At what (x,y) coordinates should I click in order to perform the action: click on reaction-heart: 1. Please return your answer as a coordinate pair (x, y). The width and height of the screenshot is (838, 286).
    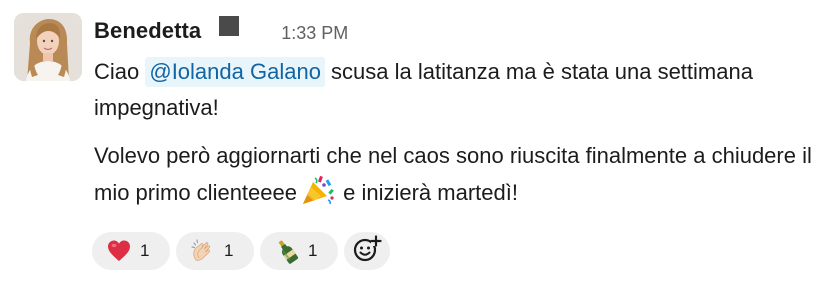
    Looking at the image, I should click on (131, 251).